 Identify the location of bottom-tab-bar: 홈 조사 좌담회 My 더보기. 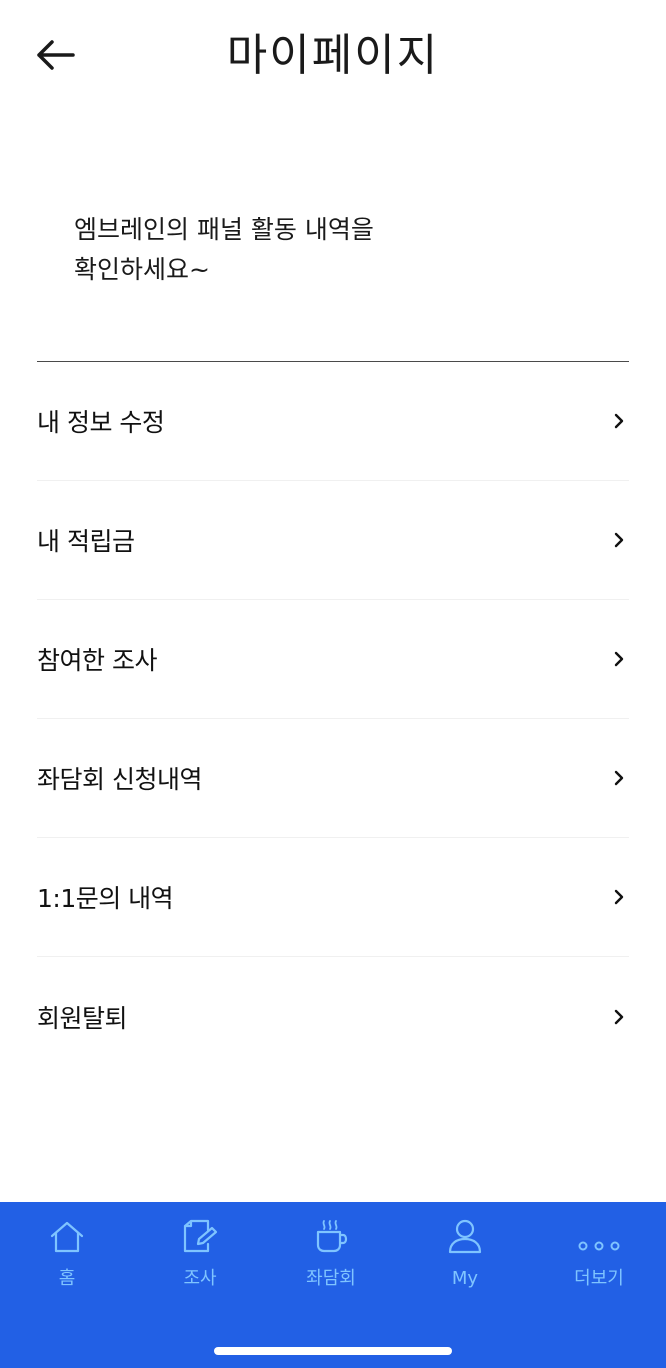
(333, 1285).